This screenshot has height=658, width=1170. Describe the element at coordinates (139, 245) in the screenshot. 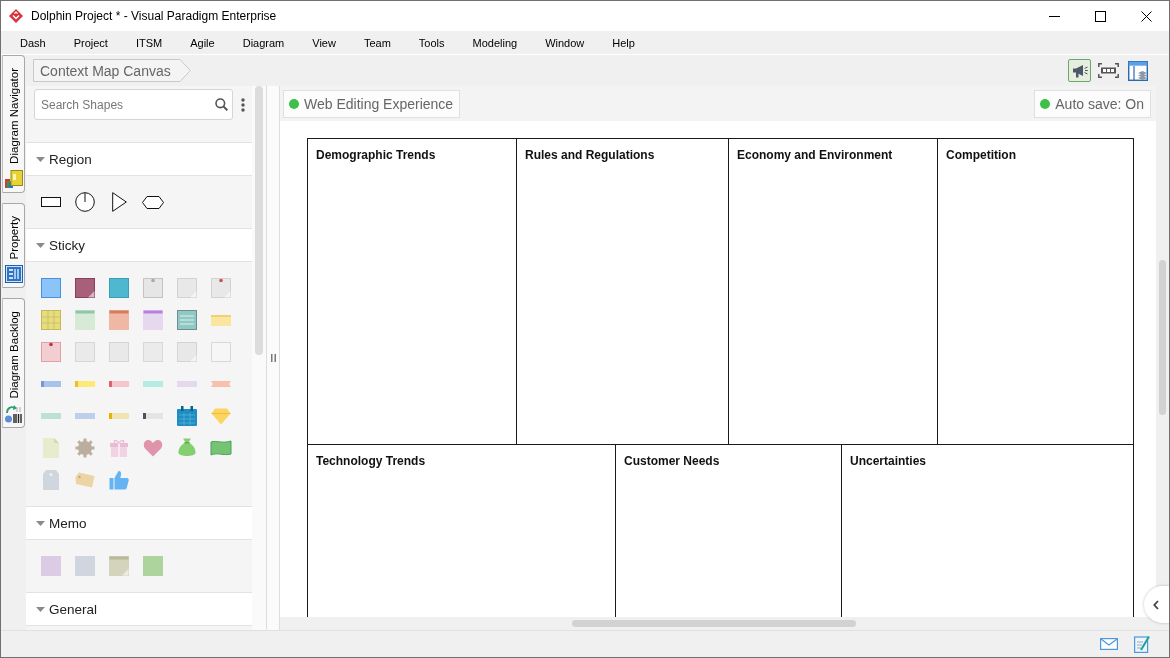

I see `section-header: Sticky` at that location.